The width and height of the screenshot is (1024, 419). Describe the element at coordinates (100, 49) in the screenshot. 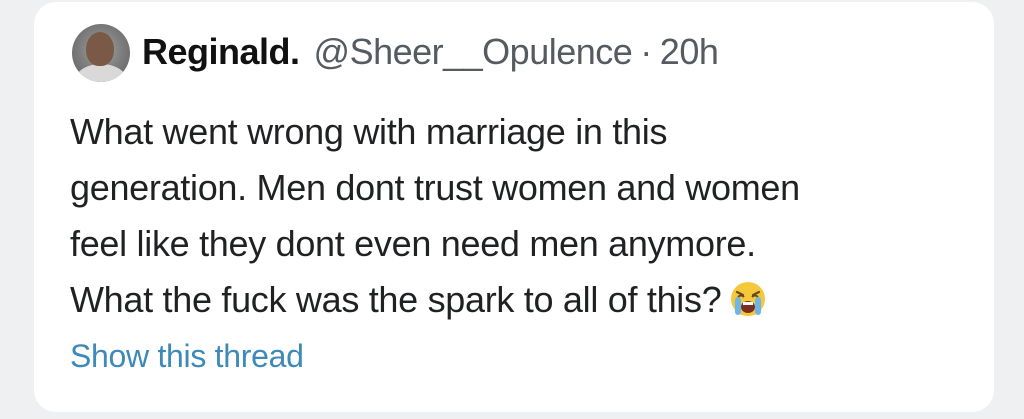

I see `avatar-face-shape` at that location.